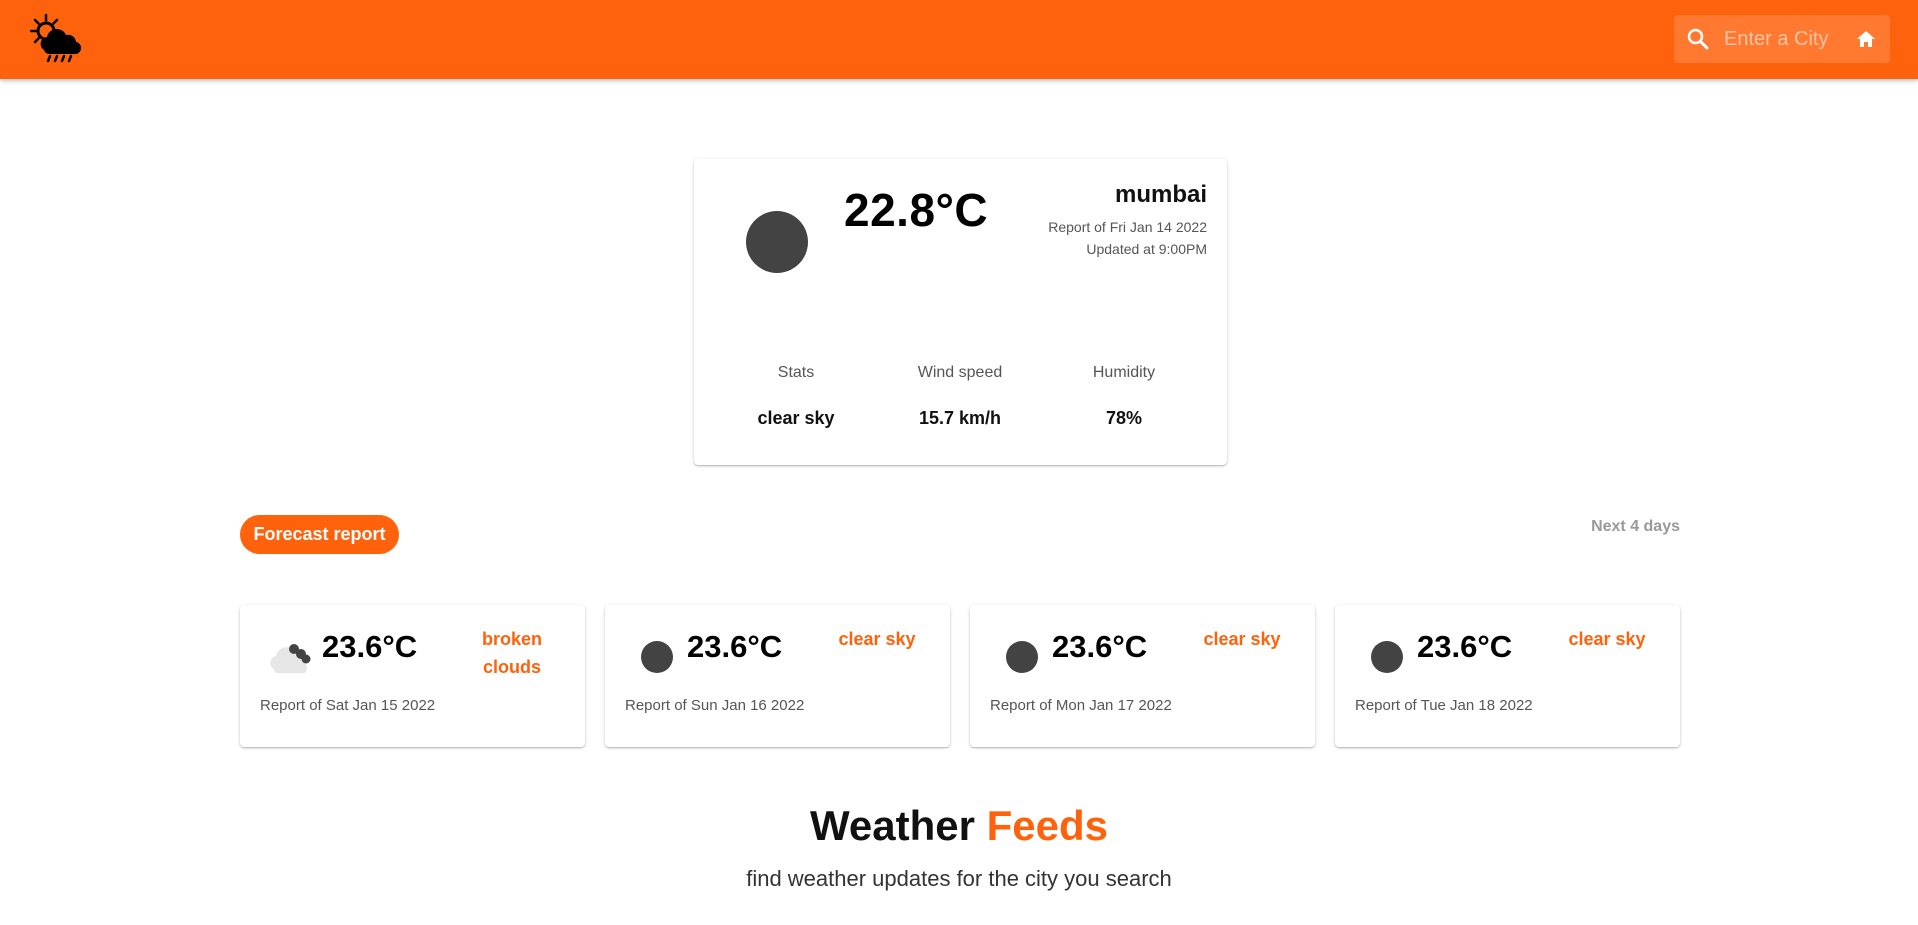 Image resolution: width=1918 pixels, height=925 pixels. What do you see at coordinates (1127, 227) in the screenshot?
I see `report-date: Report of Fri Jan 14 2022` at bounding box center [1127, 227].